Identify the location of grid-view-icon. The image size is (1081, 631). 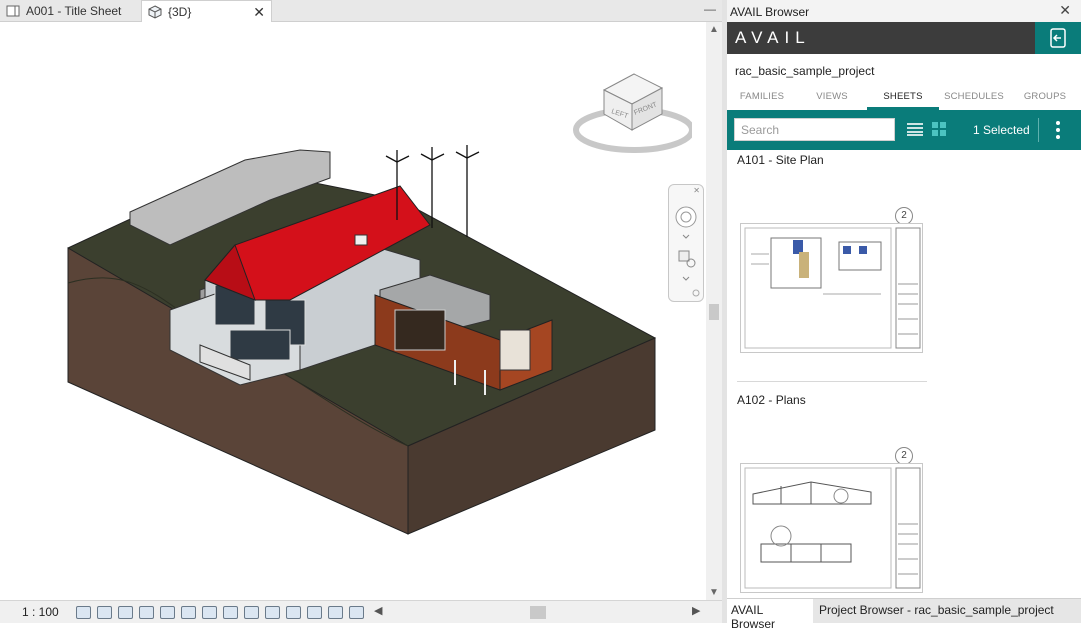
(939, 129).